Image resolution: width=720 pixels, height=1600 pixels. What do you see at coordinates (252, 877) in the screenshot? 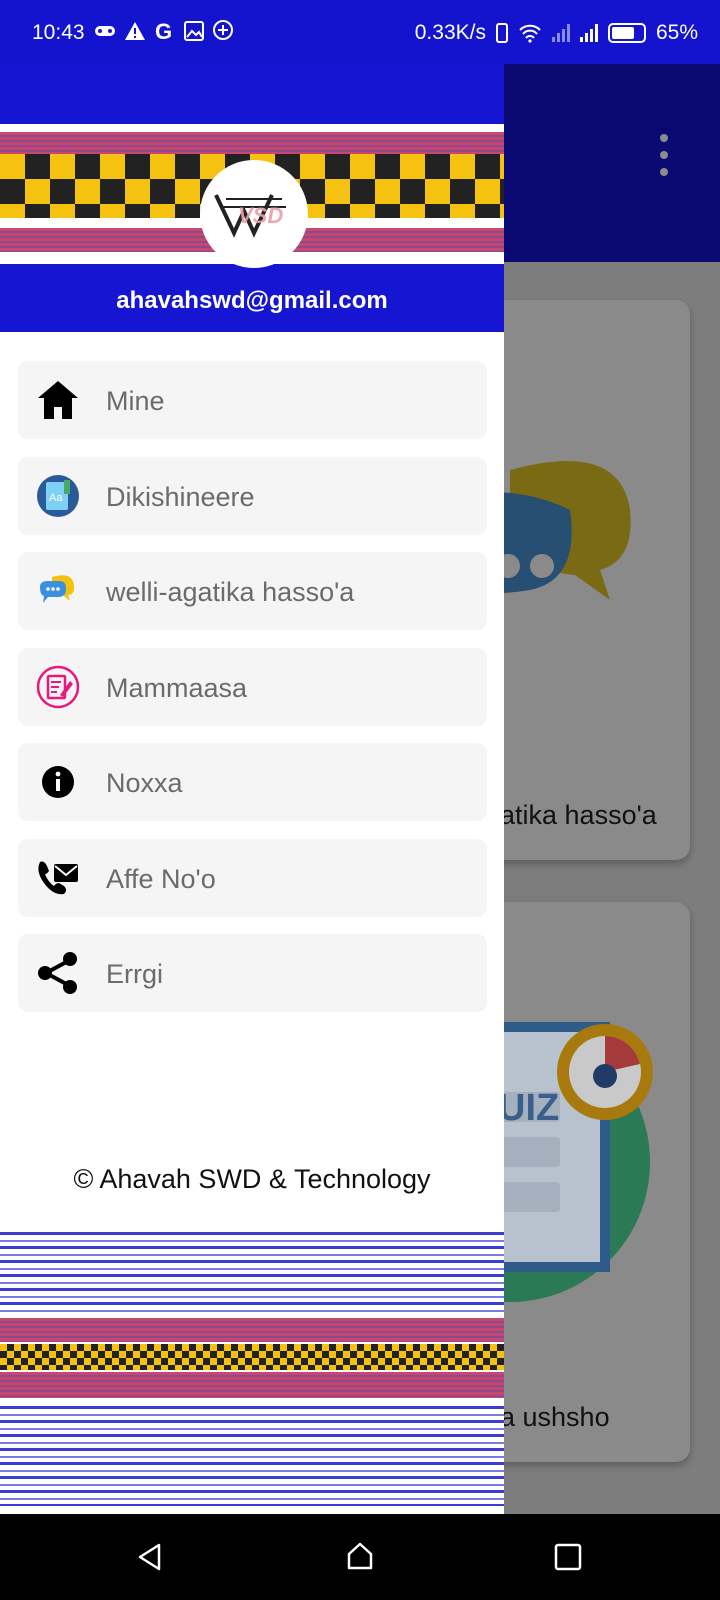
I see `menu-item-contact: Affe No'o` at bounding box center [252, 877].